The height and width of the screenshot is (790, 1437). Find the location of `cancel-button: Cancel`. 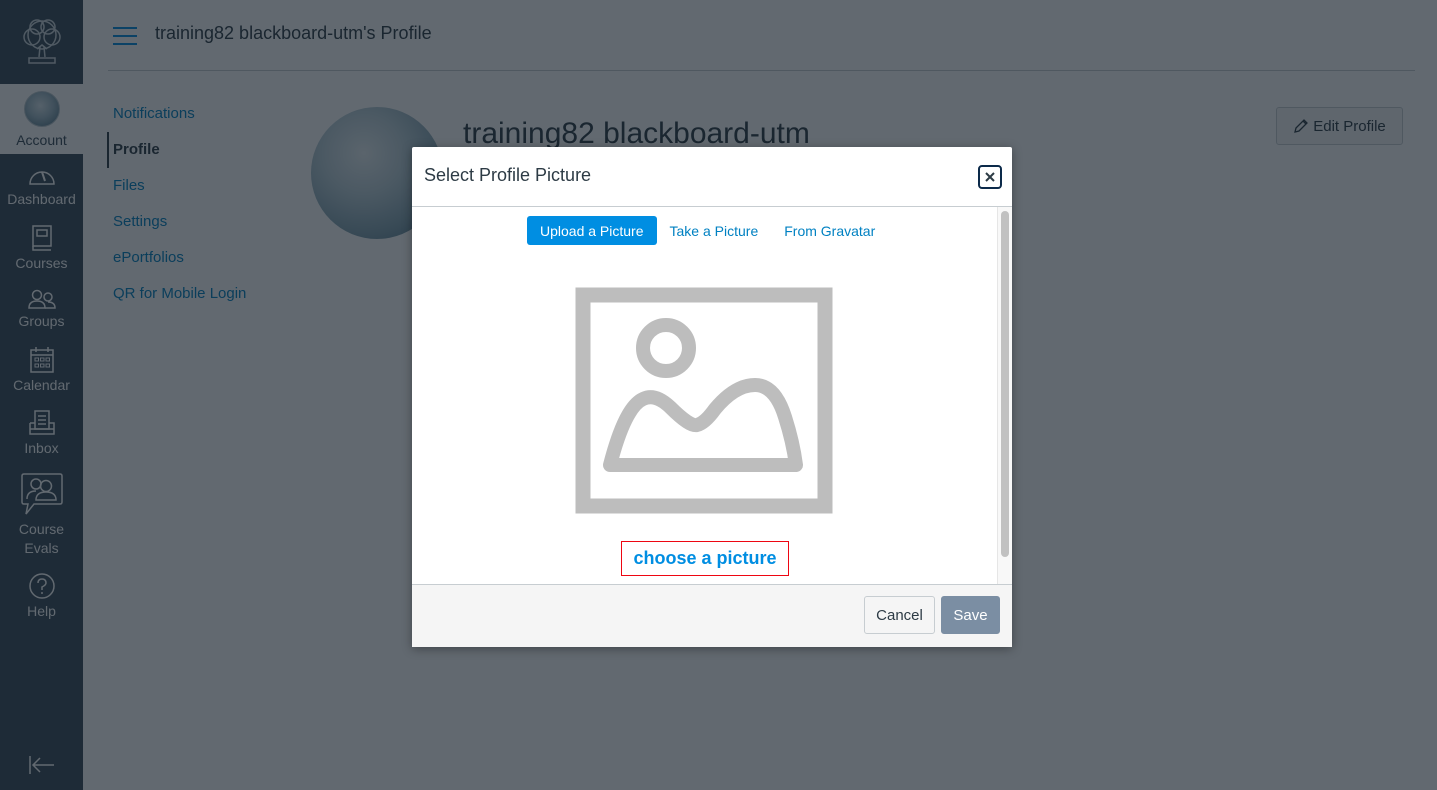

cancel-button: Cancel is located at coordinates (899, 615).